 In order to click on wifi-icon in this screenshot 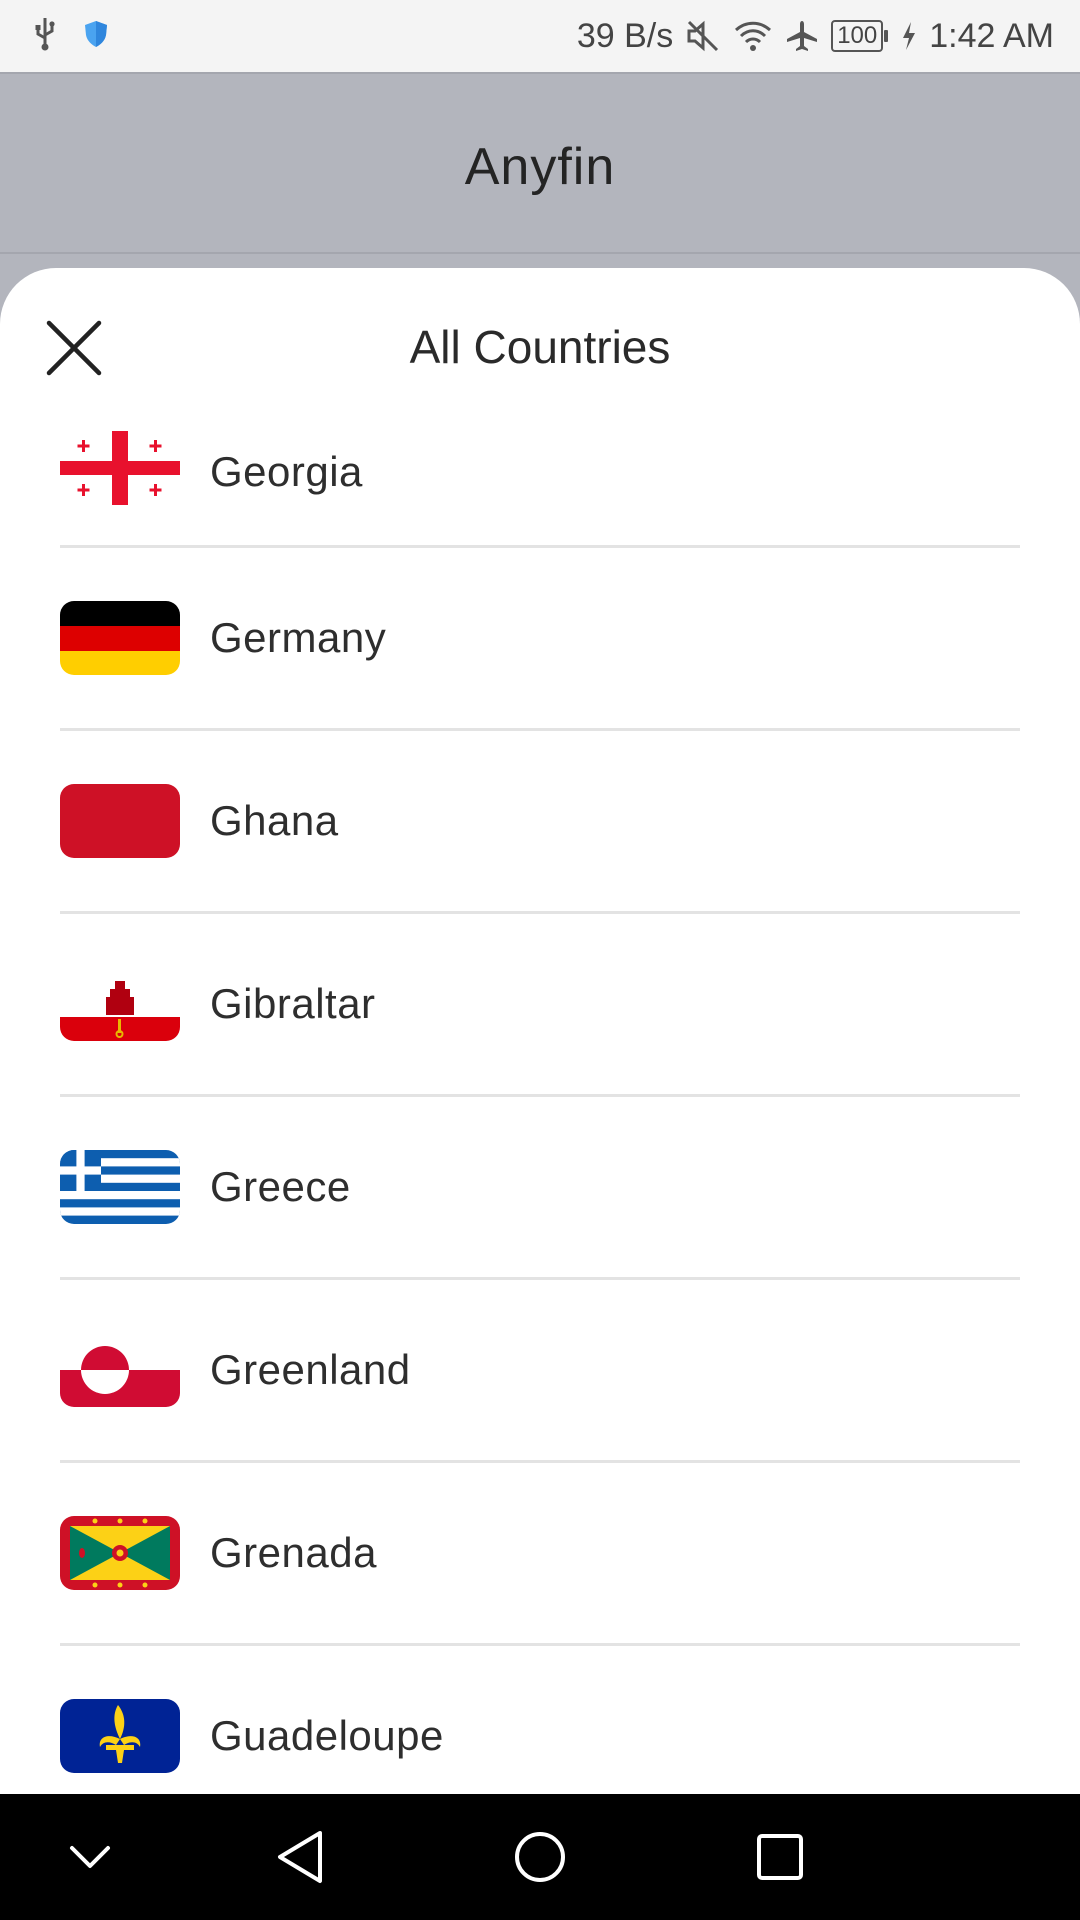, I will do `click(753, 36)`.